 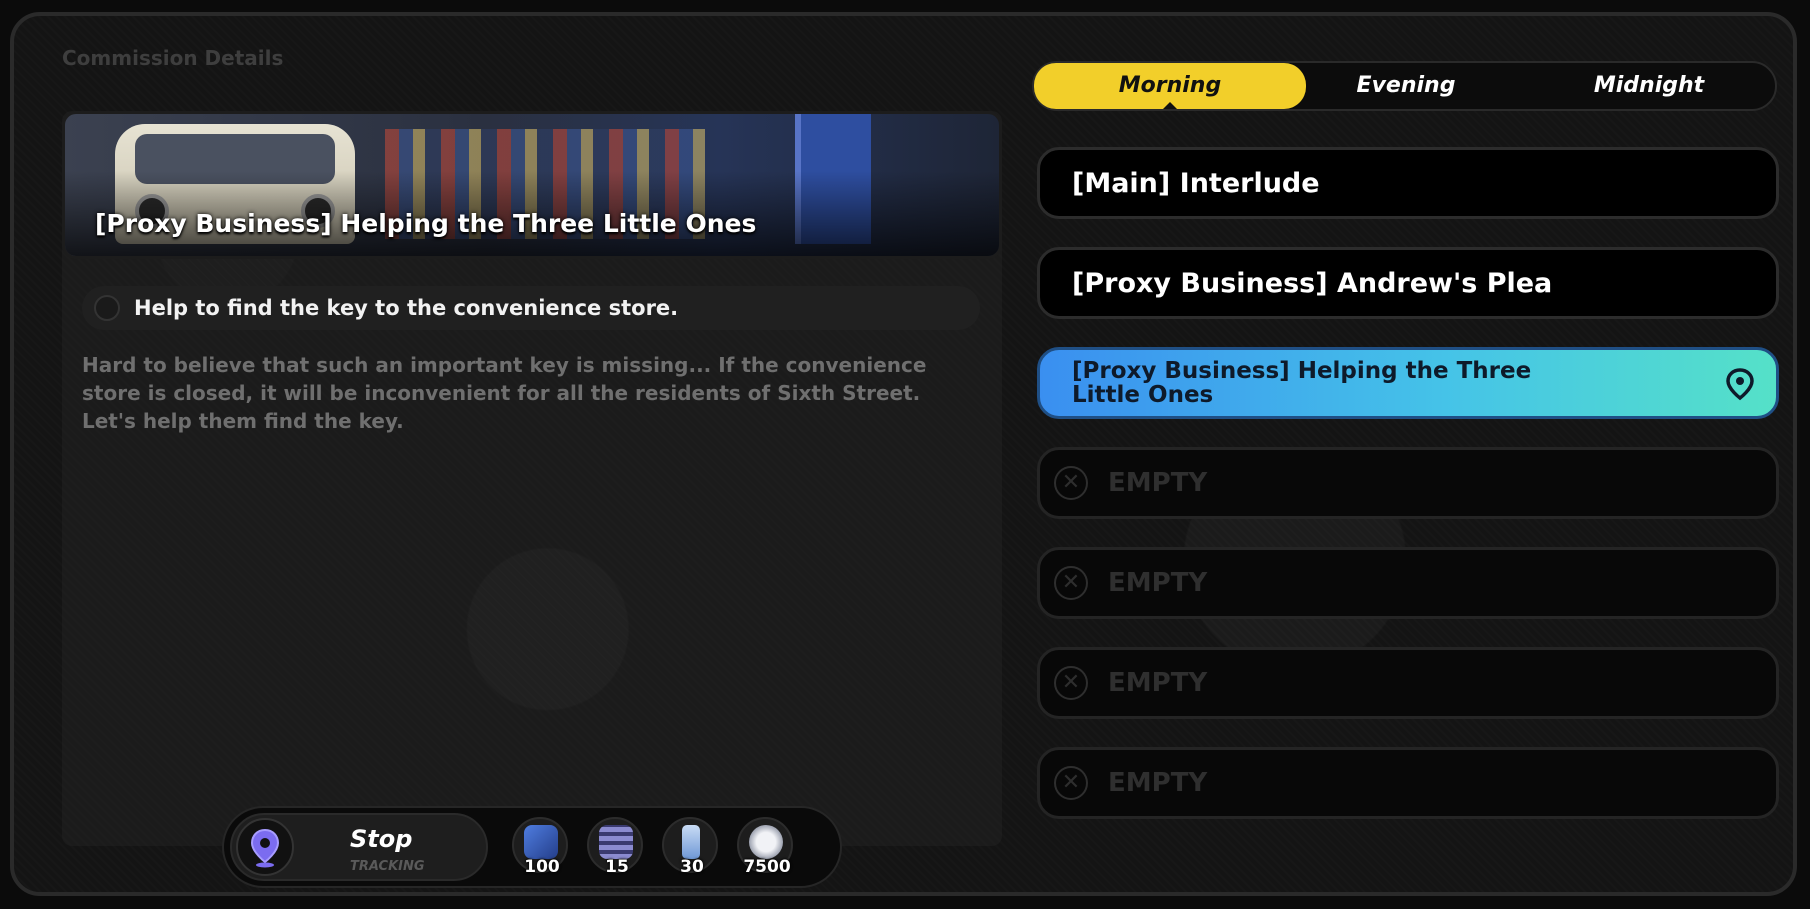 I want to click on reward-count: 15, so click(x=617, y=867).